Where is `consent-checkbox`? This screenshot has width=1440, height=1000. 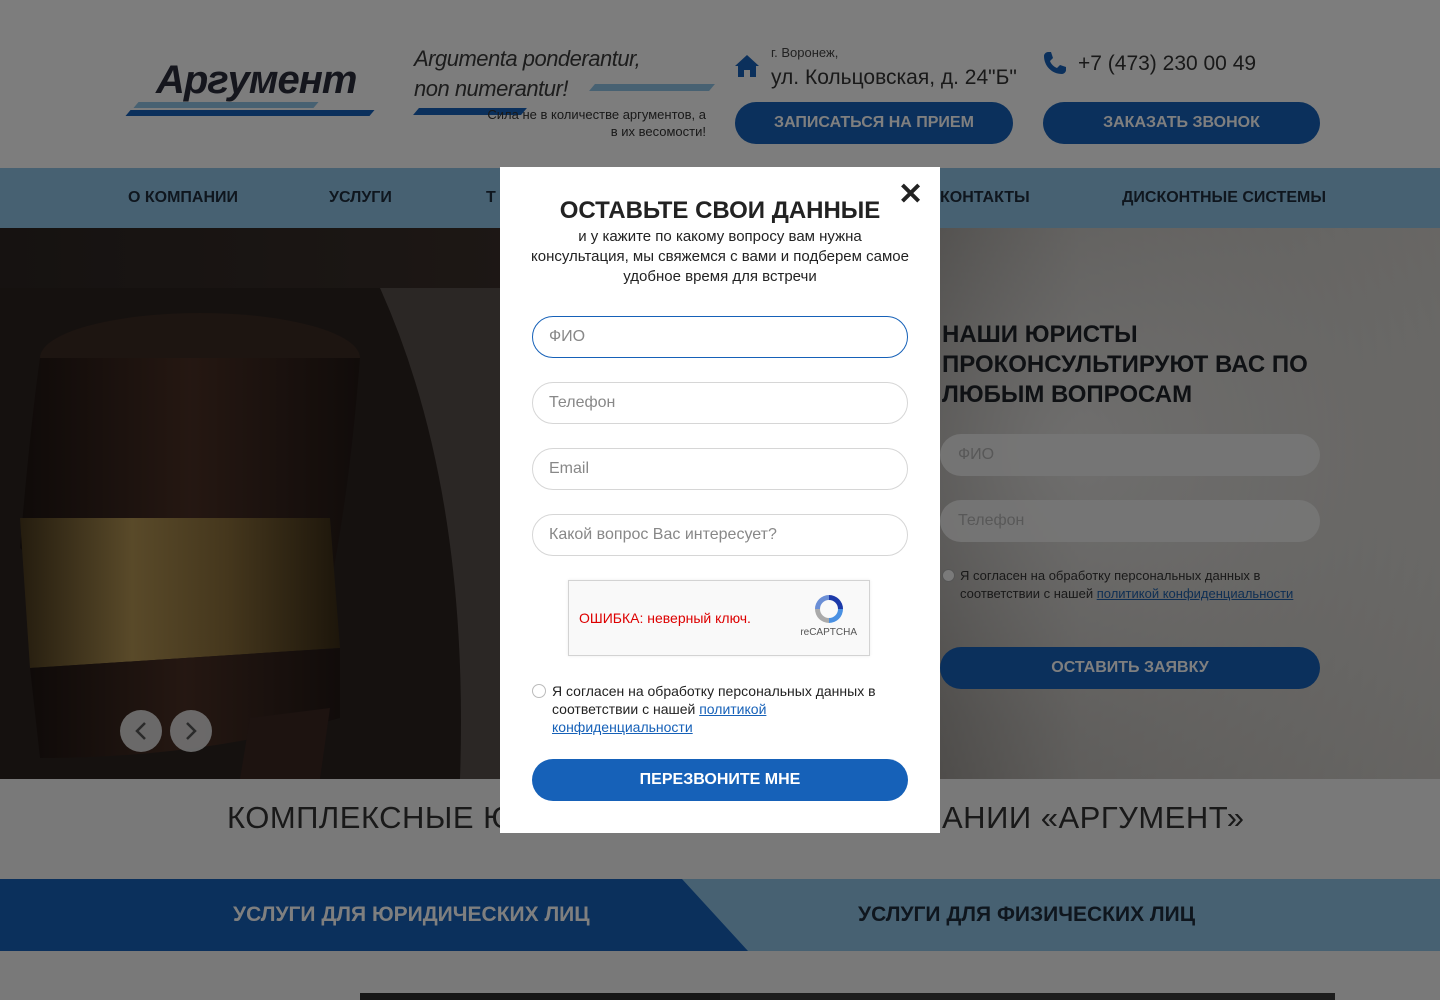
consent-checkbox is located at coordinates (539, 691).